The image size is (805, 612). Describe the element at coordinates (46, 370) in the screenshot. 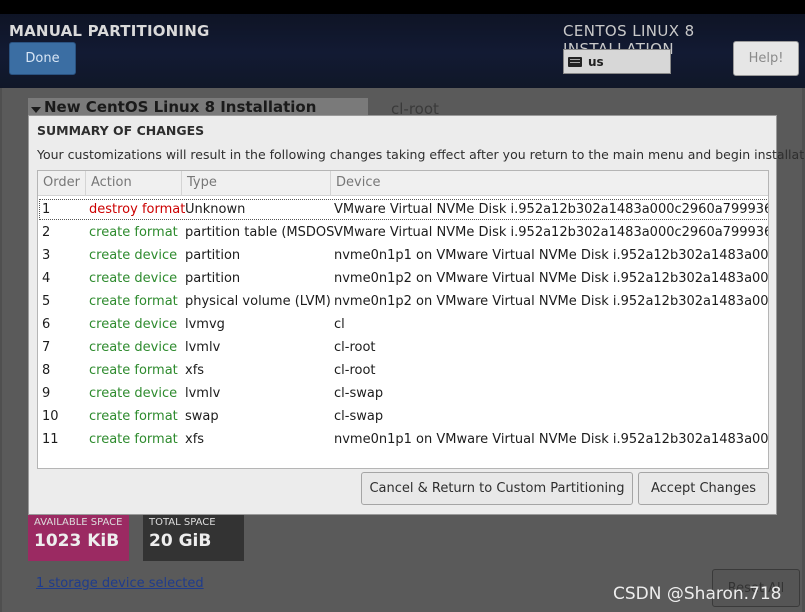

I see `row-order: 8` at that location.